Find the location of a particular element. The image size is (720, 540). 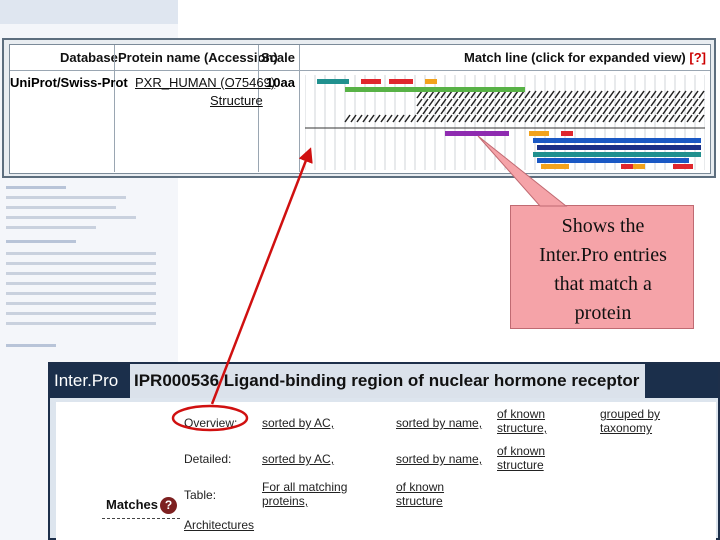

overview-highlight-circle is located at coordinates (210, 418).